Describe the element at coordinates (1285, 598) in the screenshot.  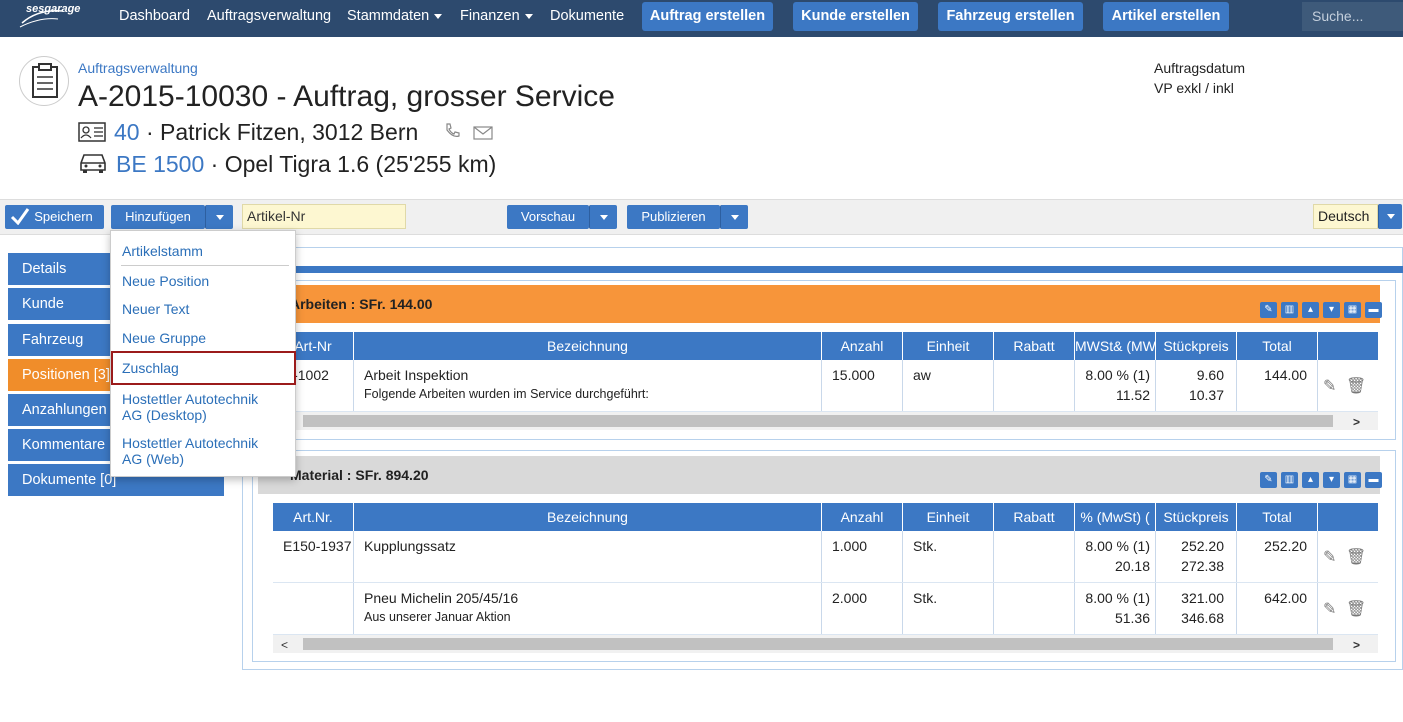
I see `total-value: 642.00` at that location.